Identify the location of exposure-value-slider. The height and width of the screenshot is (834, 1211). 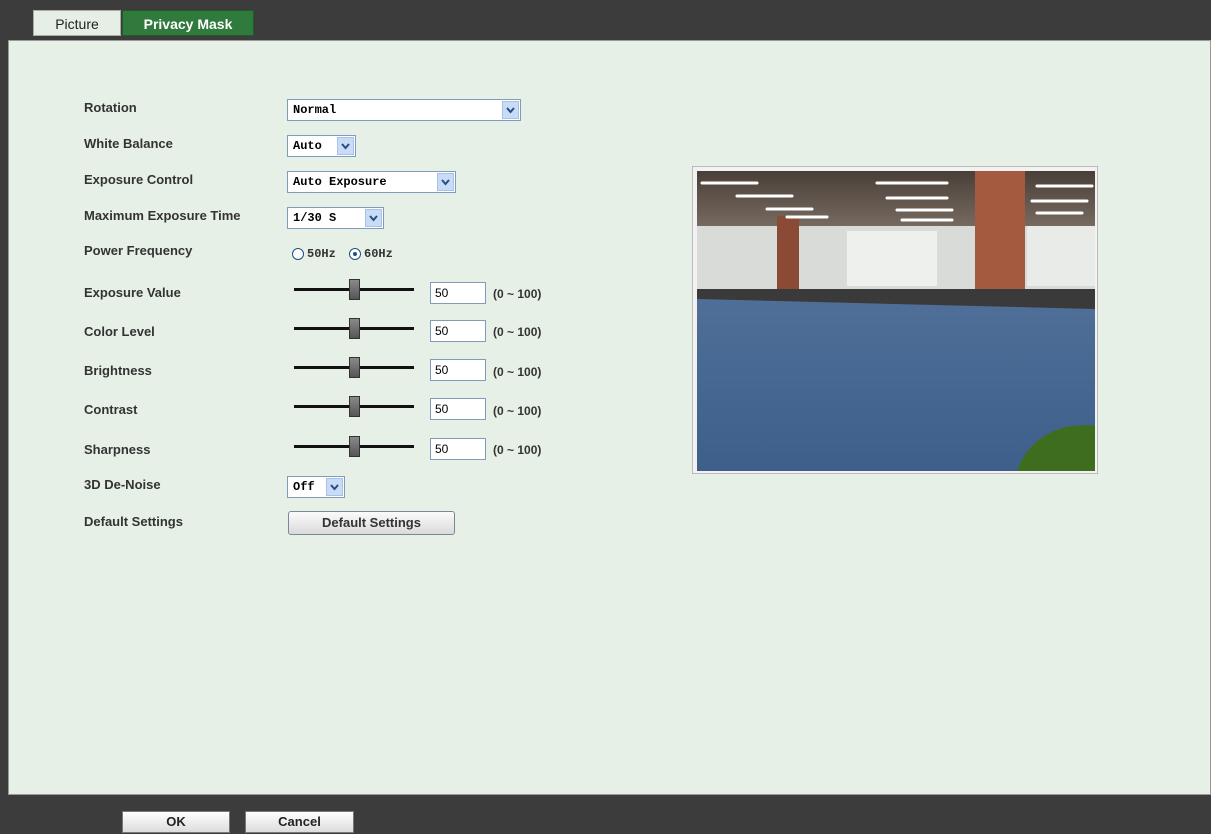
(354, 290).